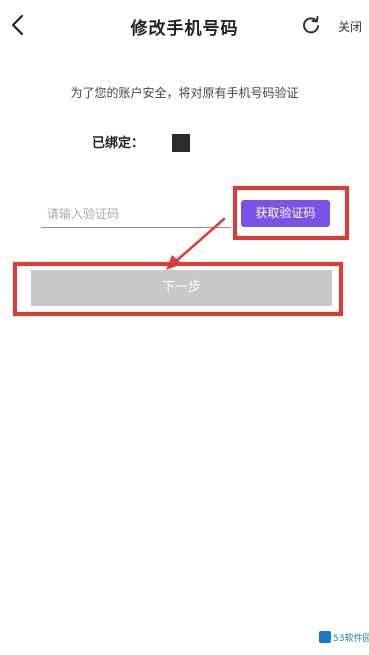  I want to click on get-verification-code-button: 获取验证码, so click(285, 213).